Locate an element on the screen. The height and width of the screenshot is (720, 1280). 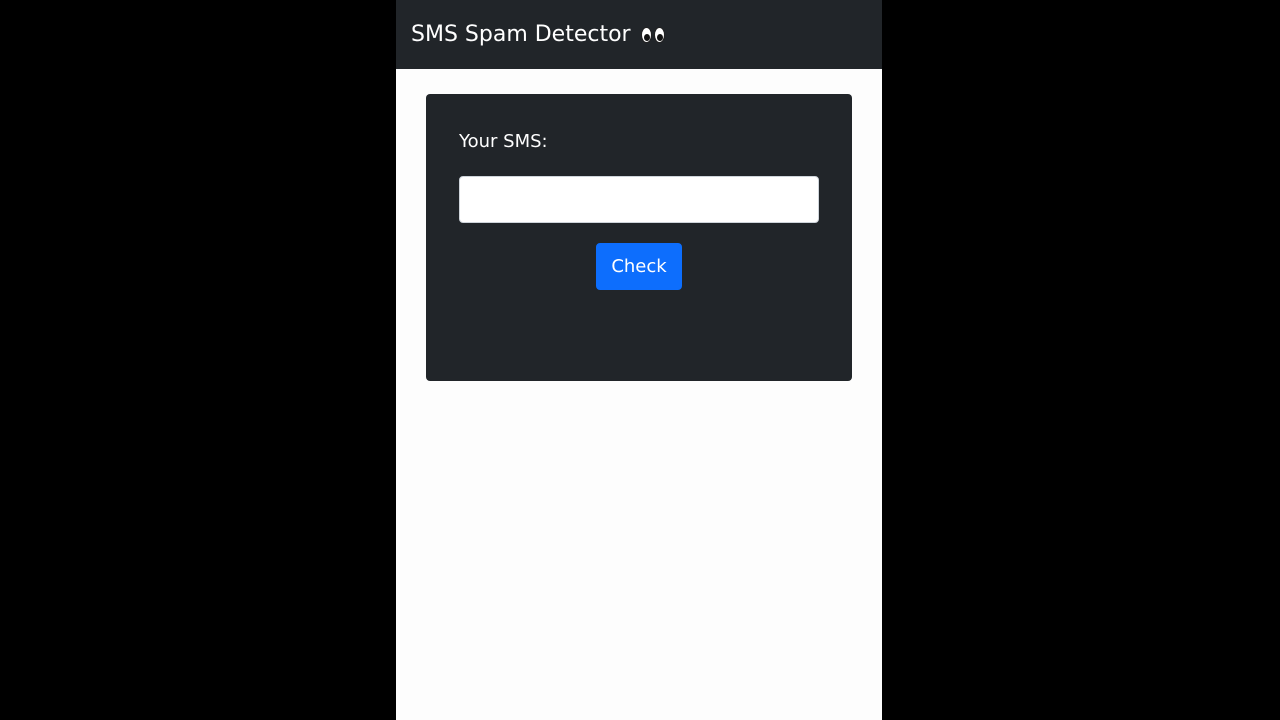
right-eye-icon is located at coordinates (659, 35).